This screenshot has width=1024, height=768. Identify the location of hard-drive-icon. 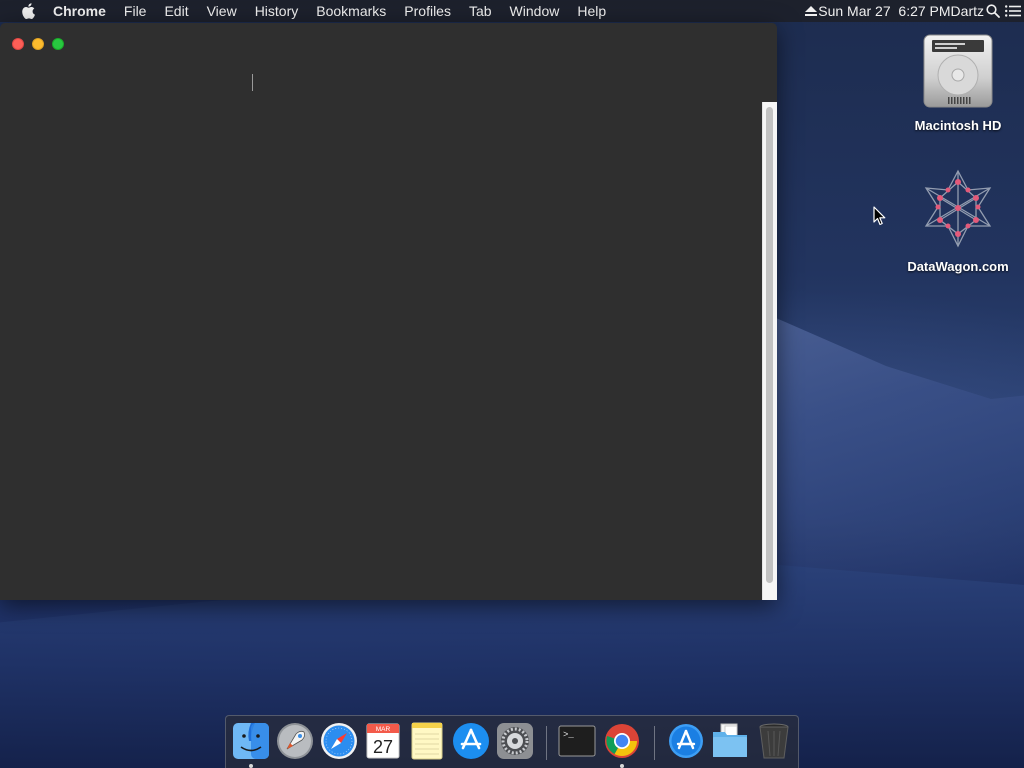
(958, 71).